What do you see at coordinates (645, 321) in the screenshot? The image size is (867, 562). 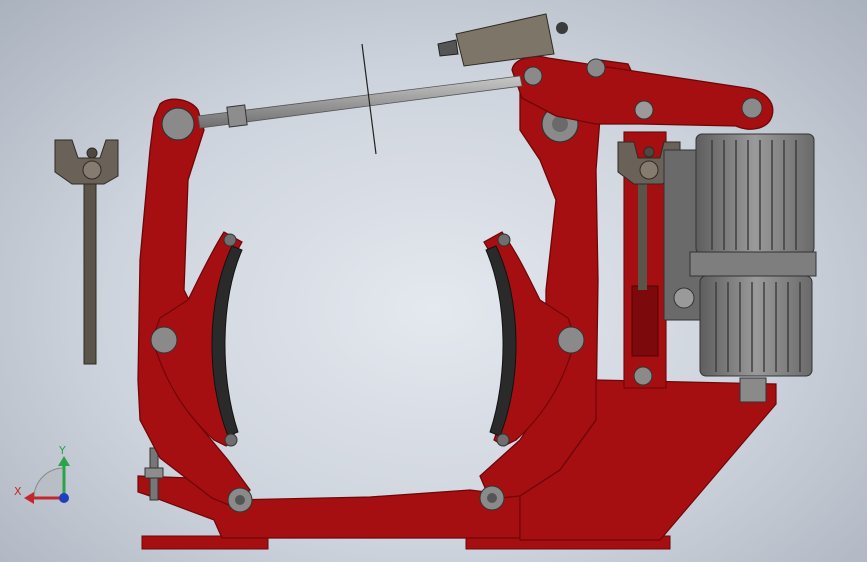 I see `right-link-slot` at bounding box center [645, 321].